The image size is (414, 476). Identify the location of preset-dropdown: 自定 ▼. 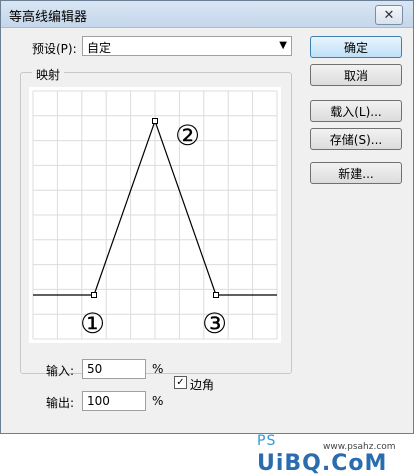
(187, 46).